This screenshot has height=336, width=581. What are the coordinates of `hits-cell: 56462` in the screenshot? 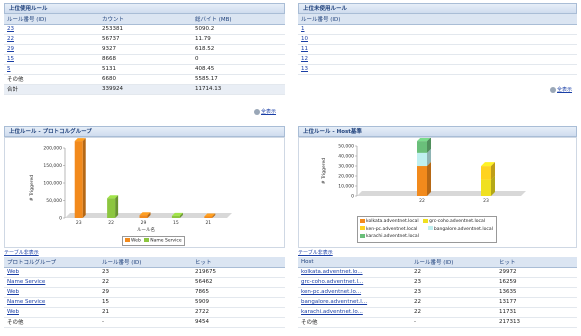 It's located at (238, 282).